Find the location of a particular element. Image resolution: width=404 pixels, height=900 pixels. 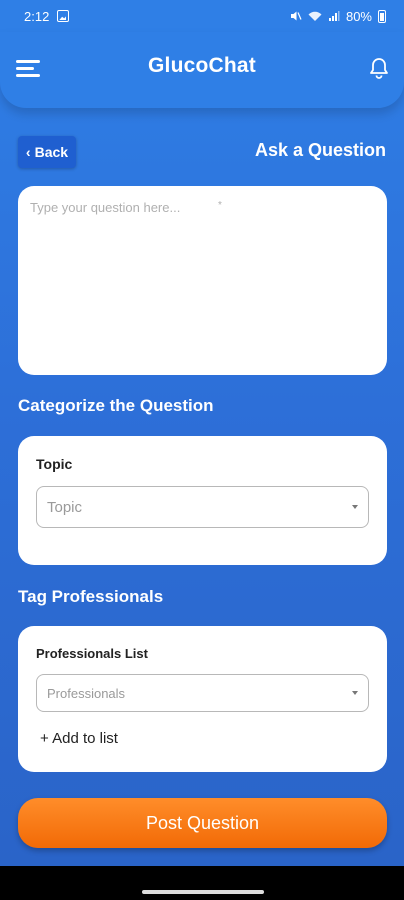

system-nav-bar is located at coordinates (202, 883).